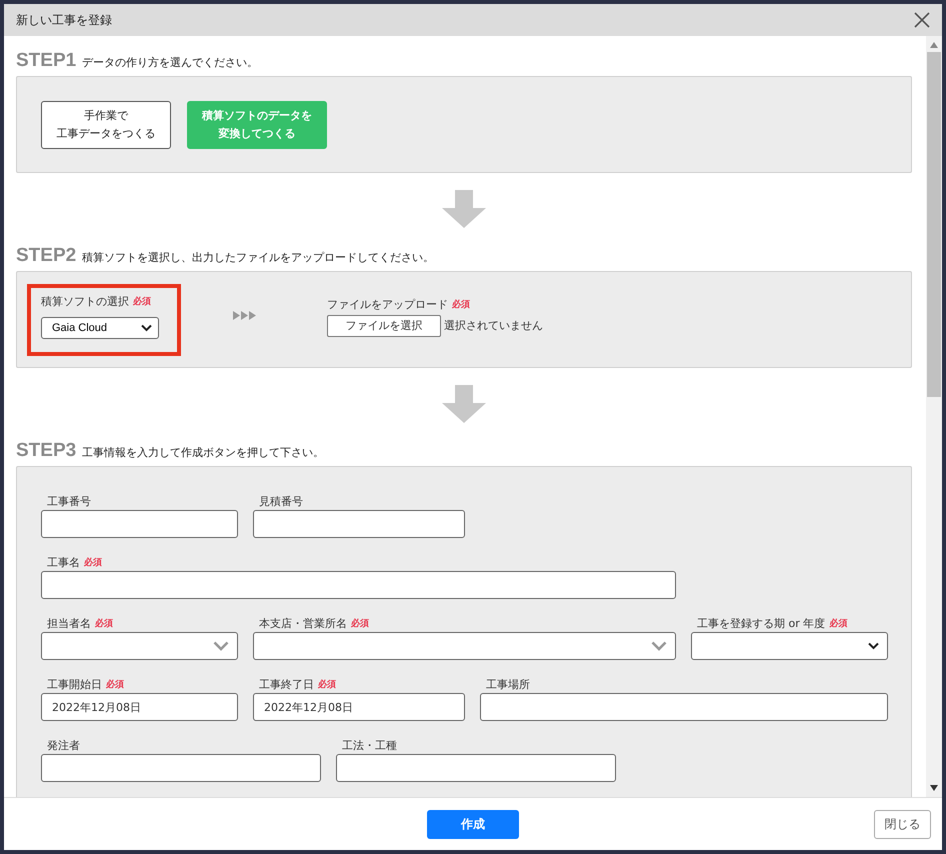 Image resolution: width=946 pixels, height=854 pixels. I want to click on step-label: STEP2, so click(46, 256).